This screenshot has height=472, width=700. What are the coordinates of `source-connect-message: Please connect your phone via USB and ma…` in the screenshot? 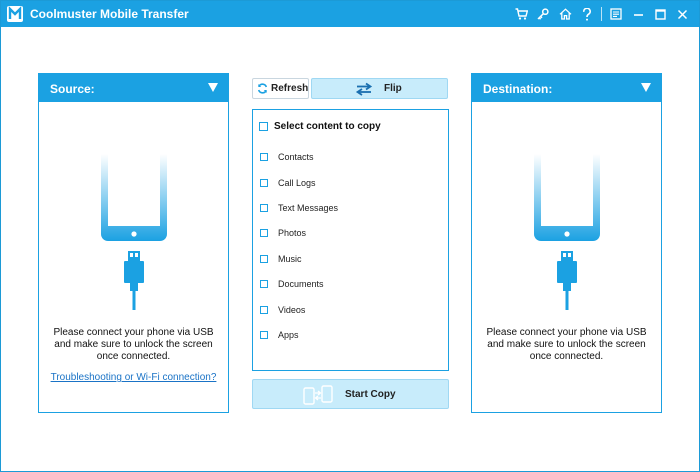 It's located at (133, 344).